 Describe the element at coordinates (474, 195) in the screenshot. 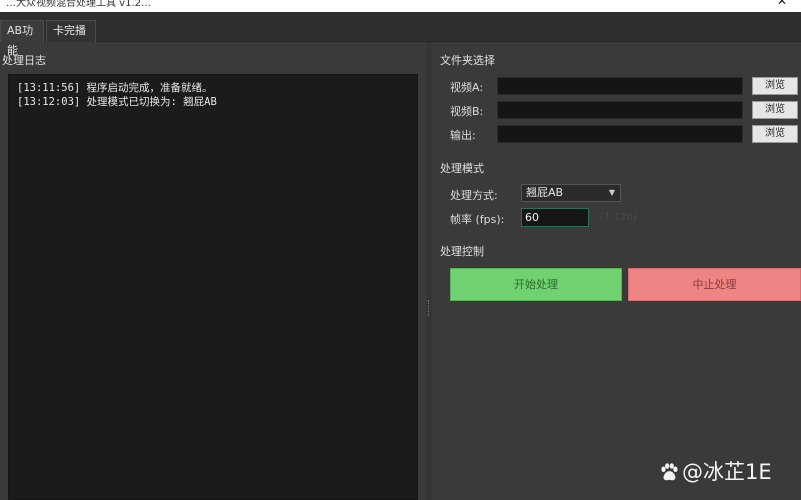

I see `method-label: 处理方式:` at that location.